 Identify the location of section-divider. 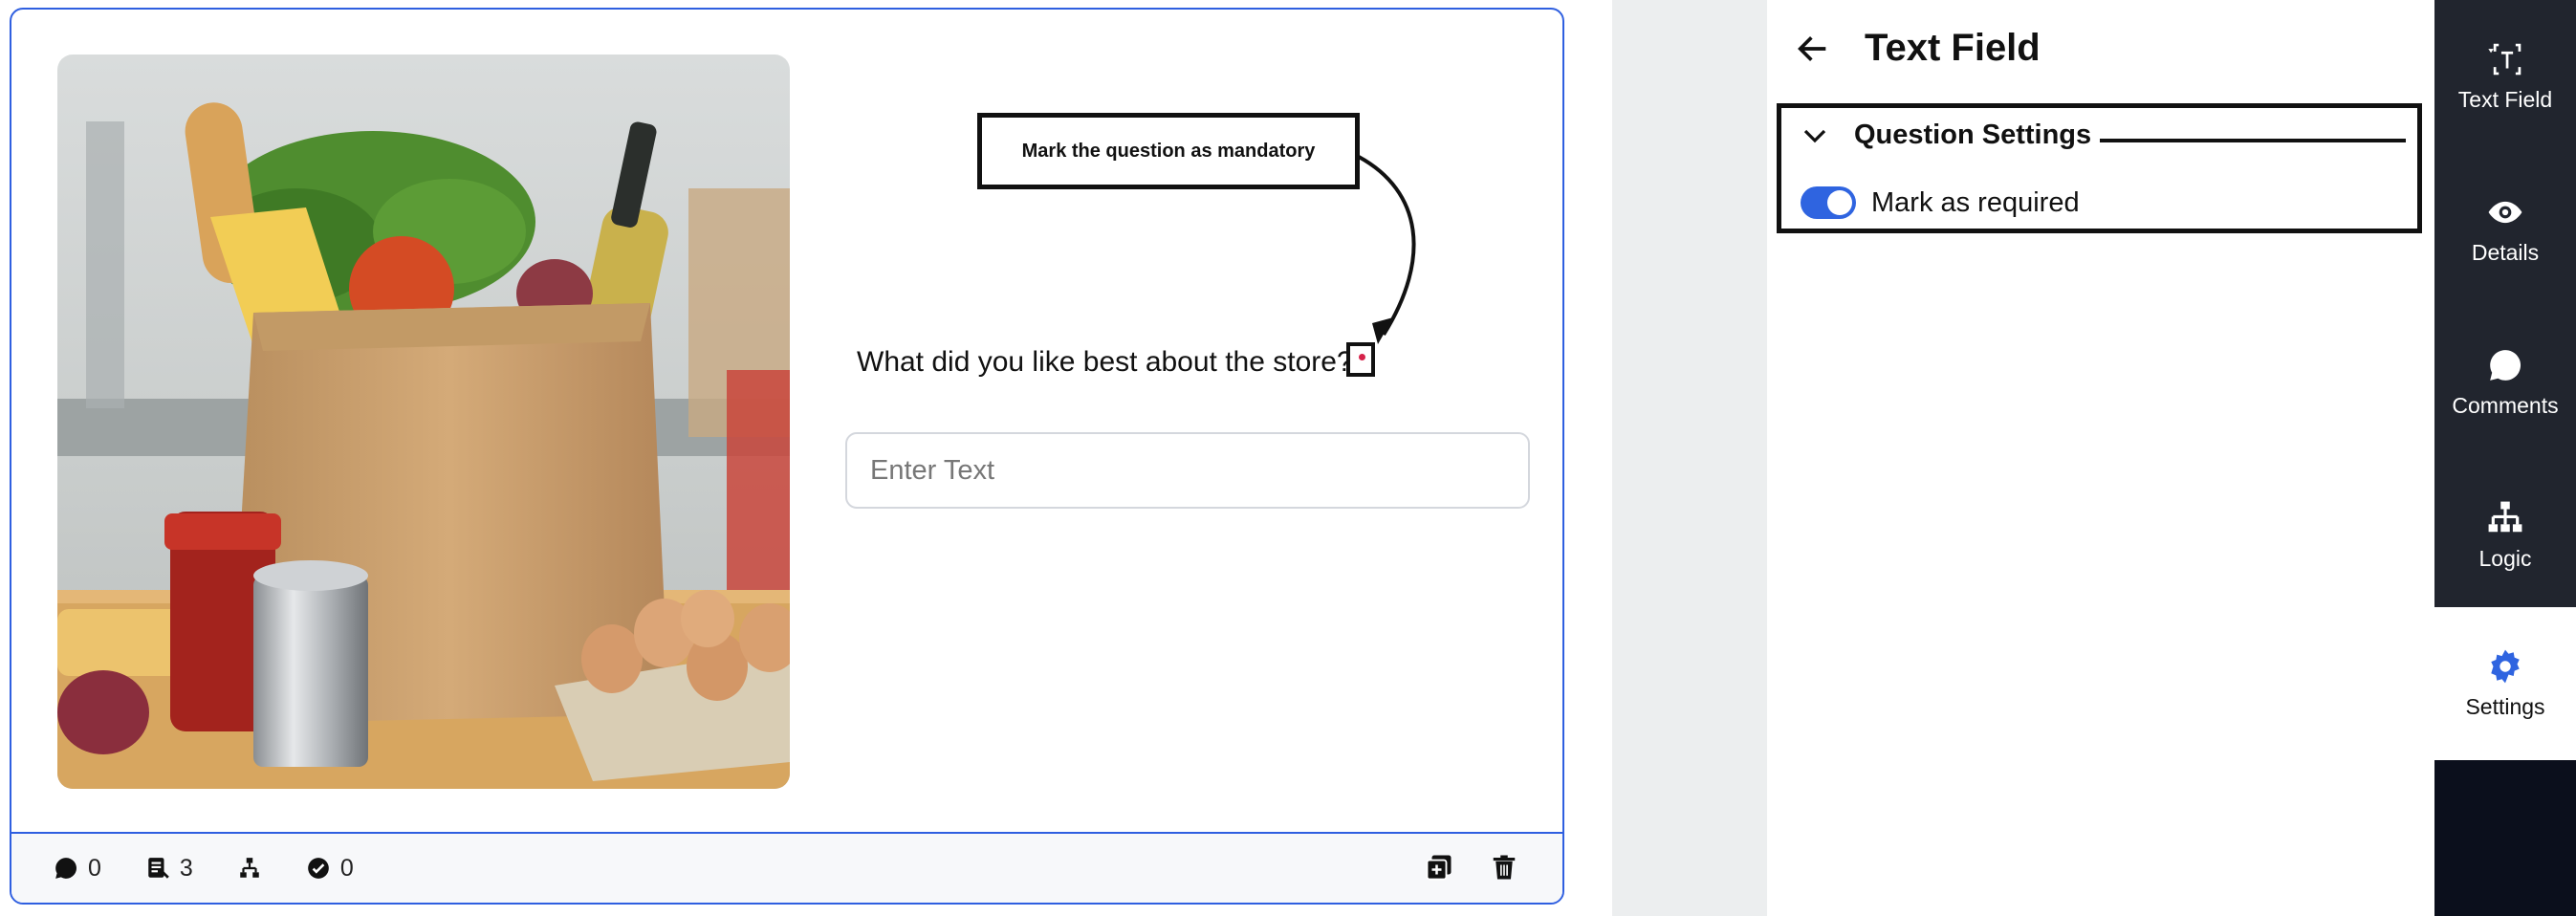
(2253, 141).